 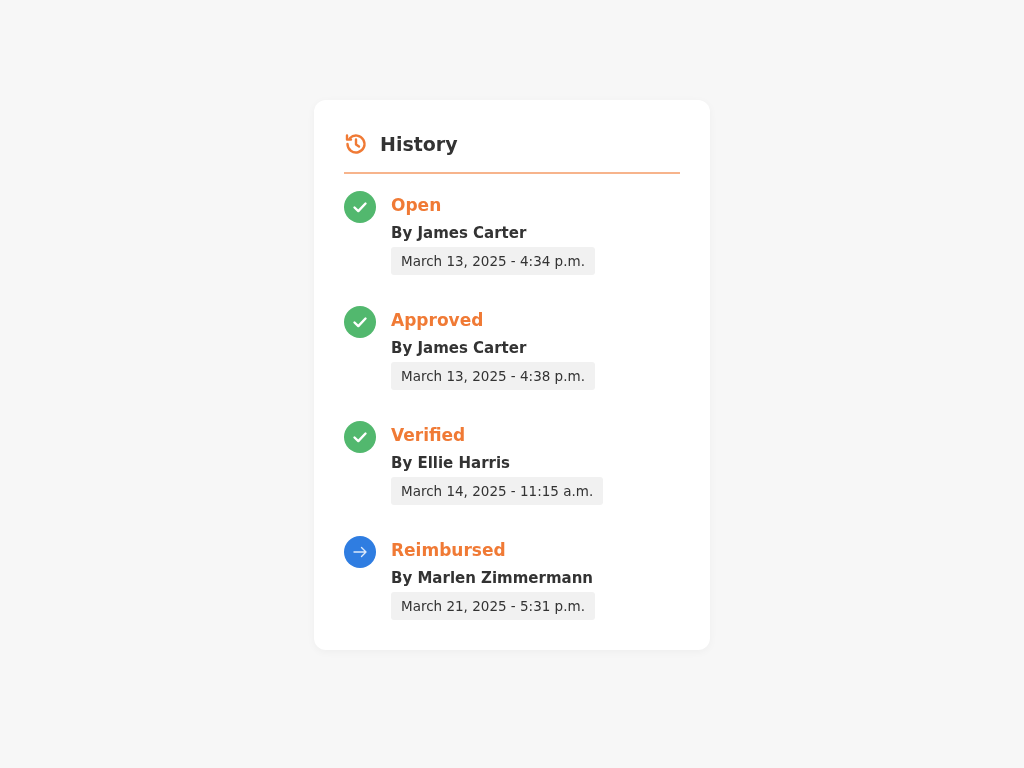 I want to click on status-label: Reimbursed, so click(x=448, y=550).